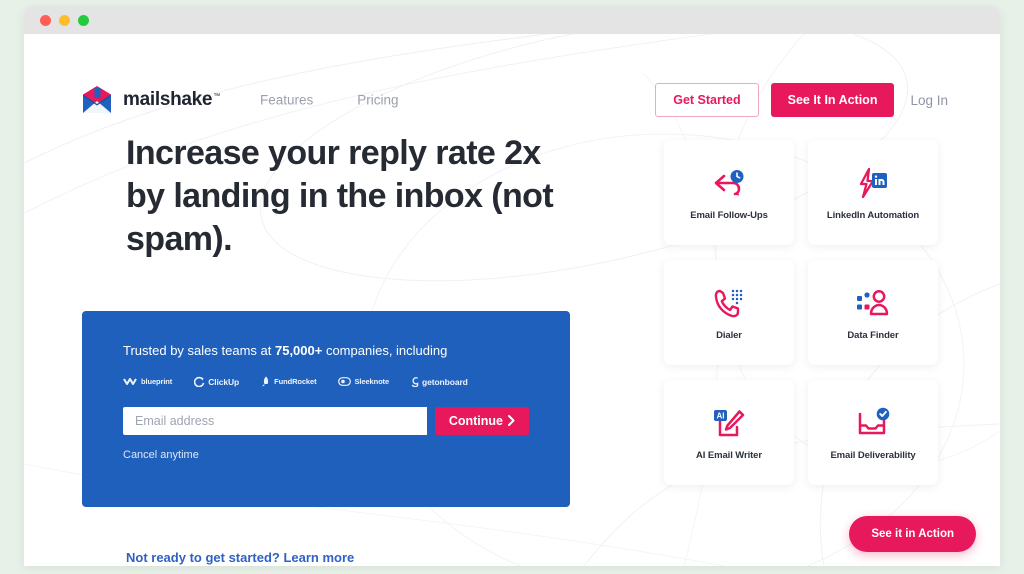  I want to click on signup-form: Continue, so click(326, 420).